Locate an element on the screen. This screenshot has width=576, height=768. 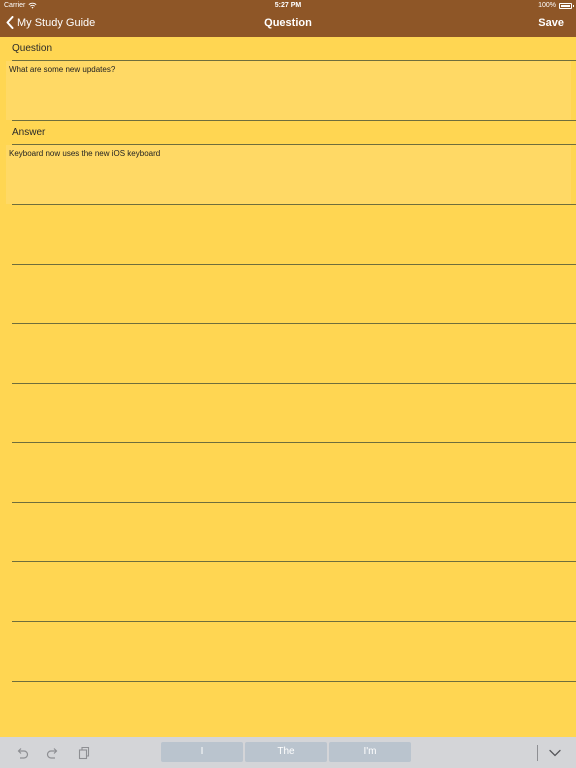
paste-button is located at coordinates (84, 753).